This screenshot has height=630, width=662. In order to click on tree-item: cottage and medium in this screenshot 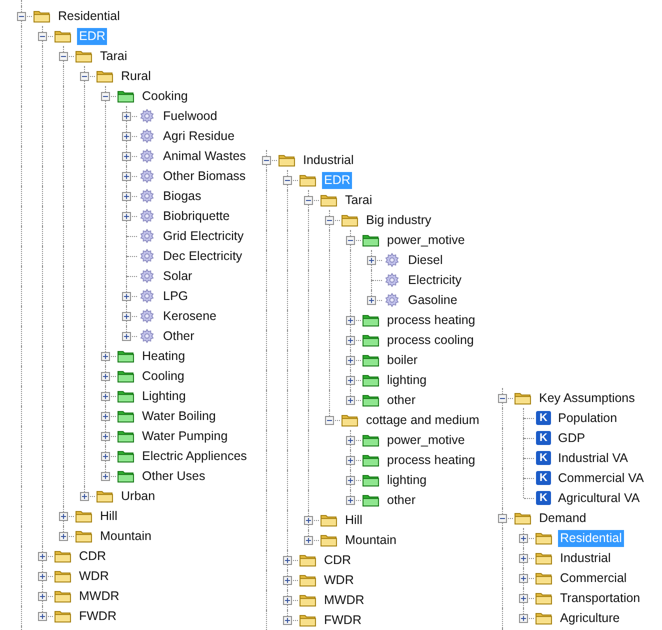, I will do `click(423, 420)`.